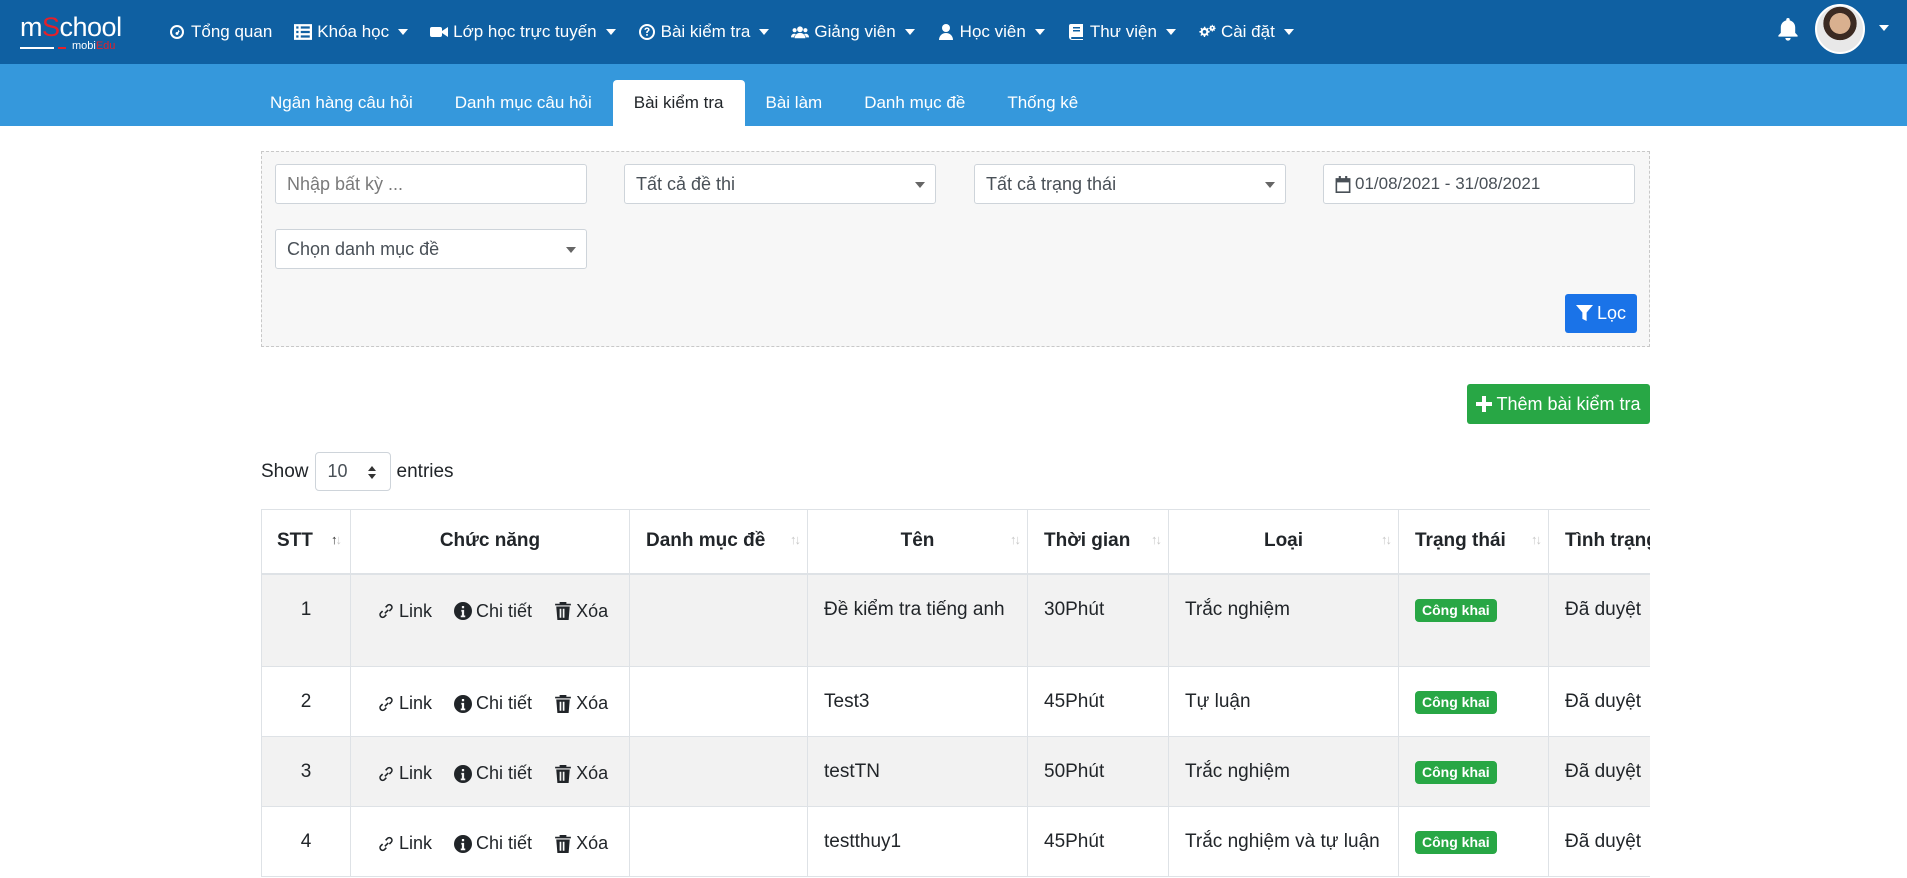  Describe the element at coordinates (1098, 542) in the screenshot. I see `column-header-thoi-gian: Thời gian ↑↓` at that location.